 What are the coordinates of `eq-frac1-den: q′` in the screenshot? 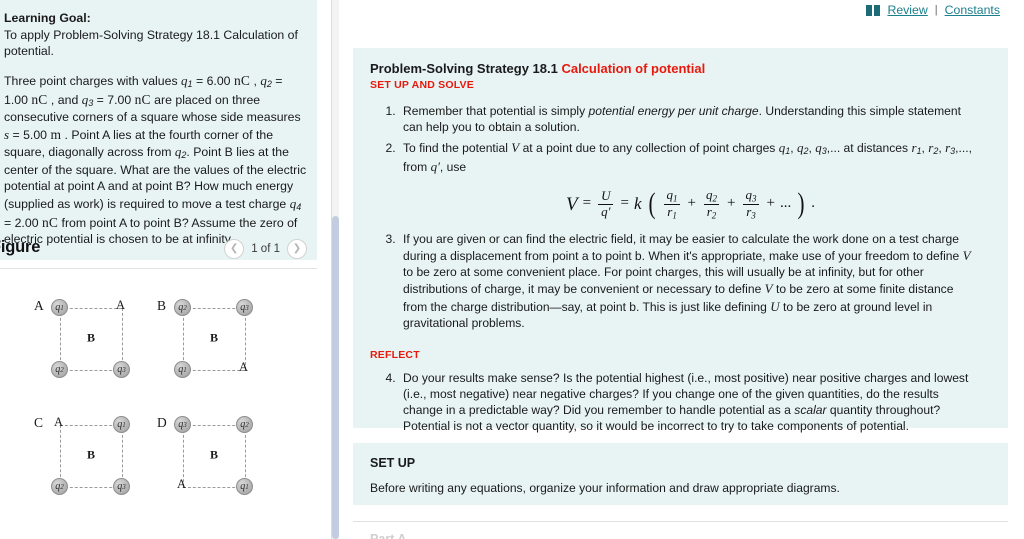 It's located at (606, 211).